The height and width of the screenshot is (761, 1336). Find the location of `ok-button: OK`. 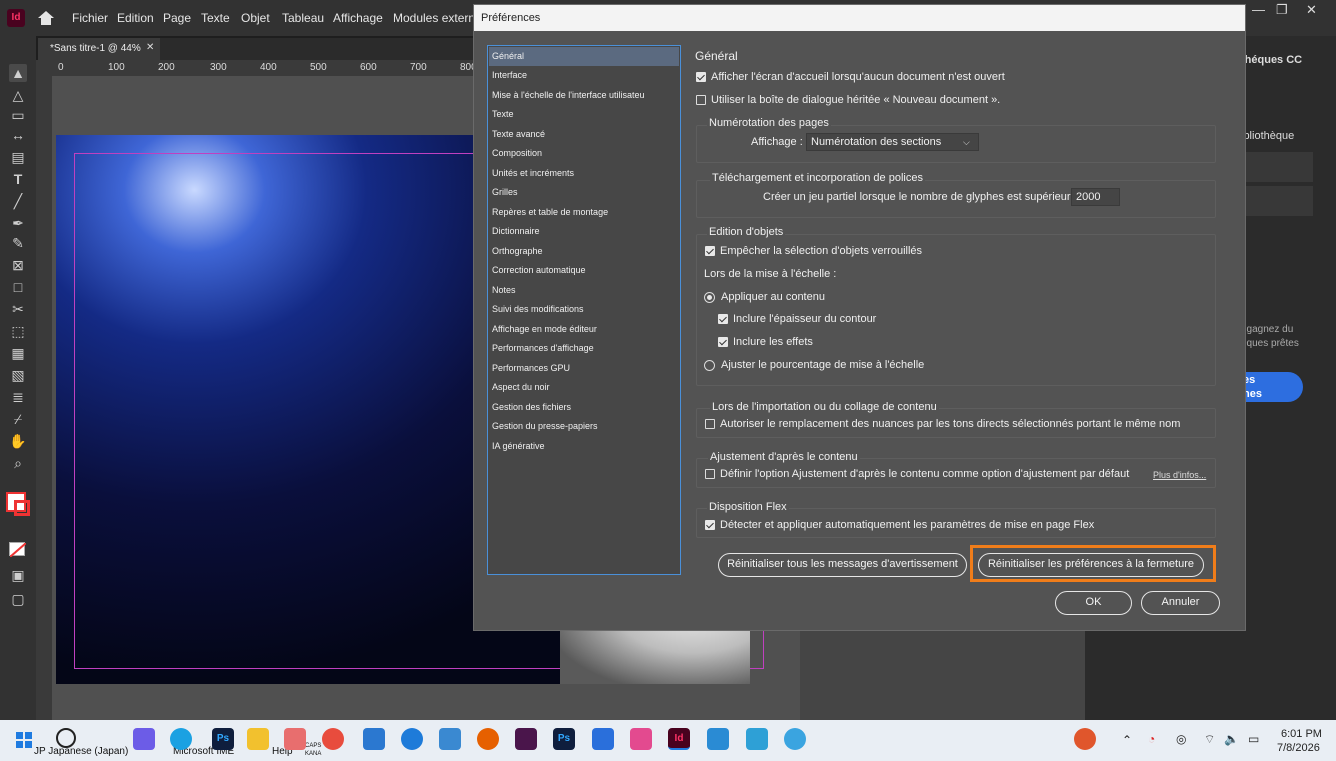

ok-button: OK is located at coordinates (1093, 603).